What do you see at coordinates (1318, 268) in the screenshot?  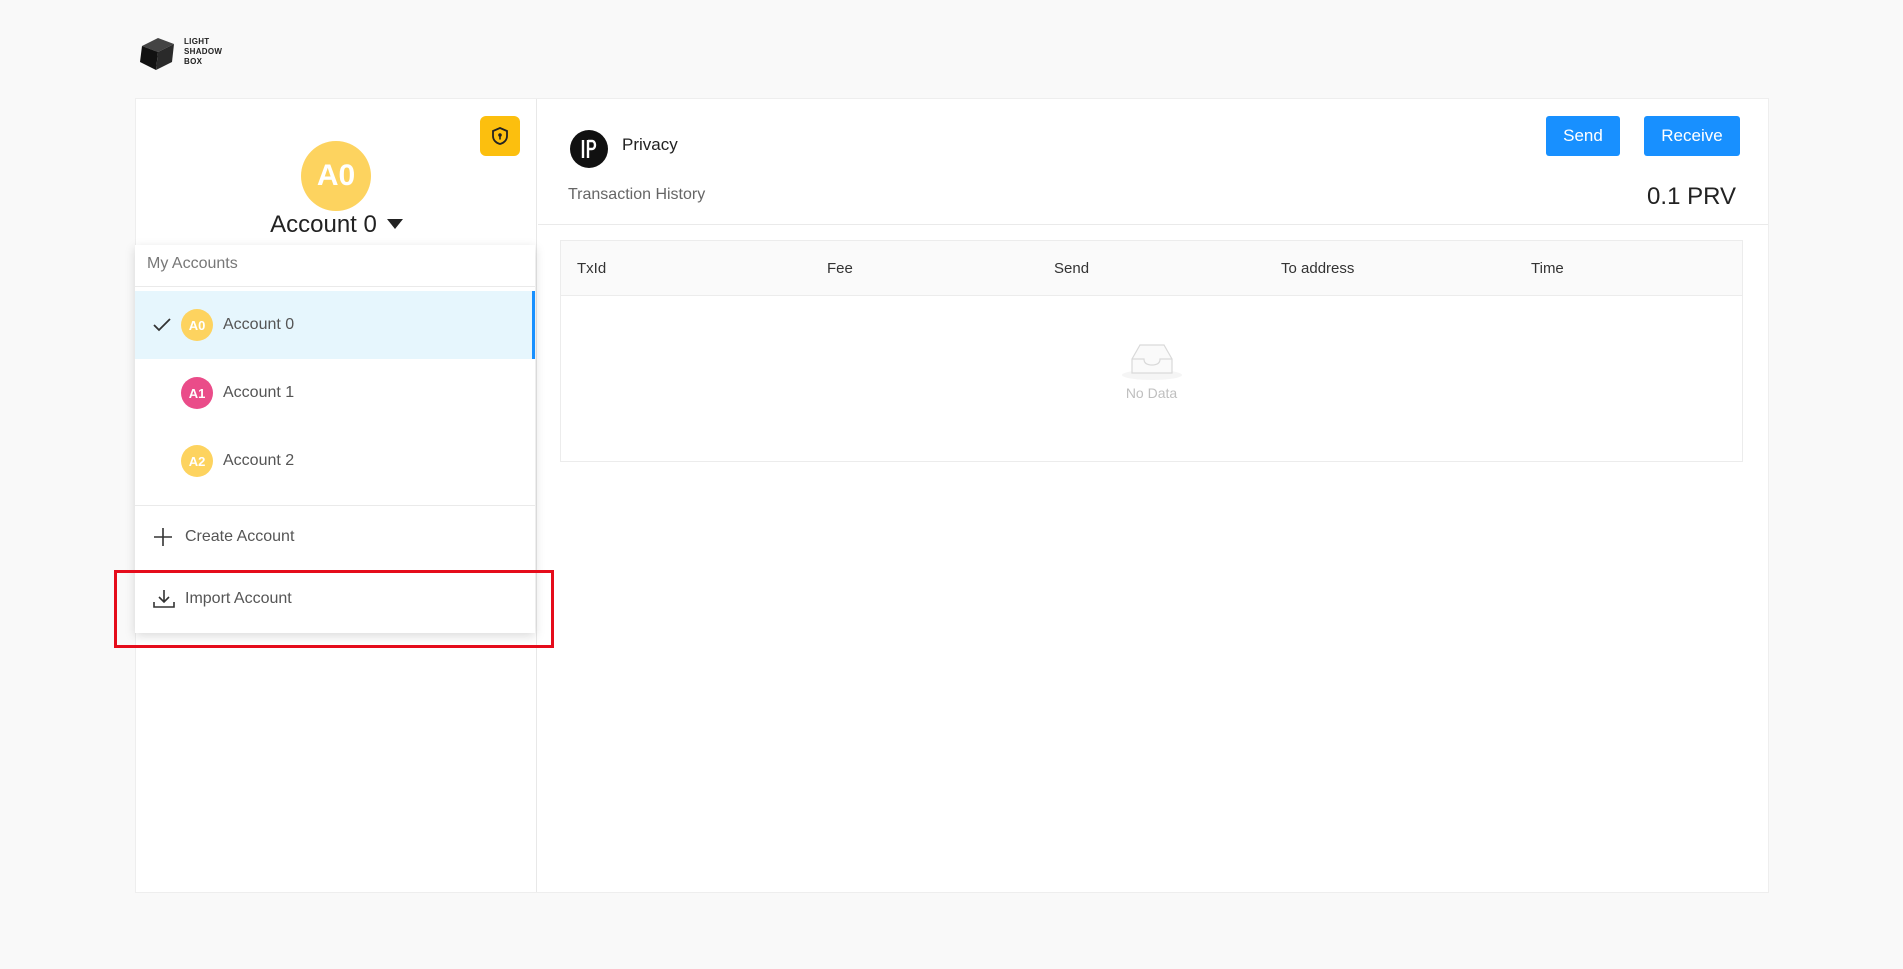 I see `column-header-to-address: To address` at bounding box center [1318, 268].